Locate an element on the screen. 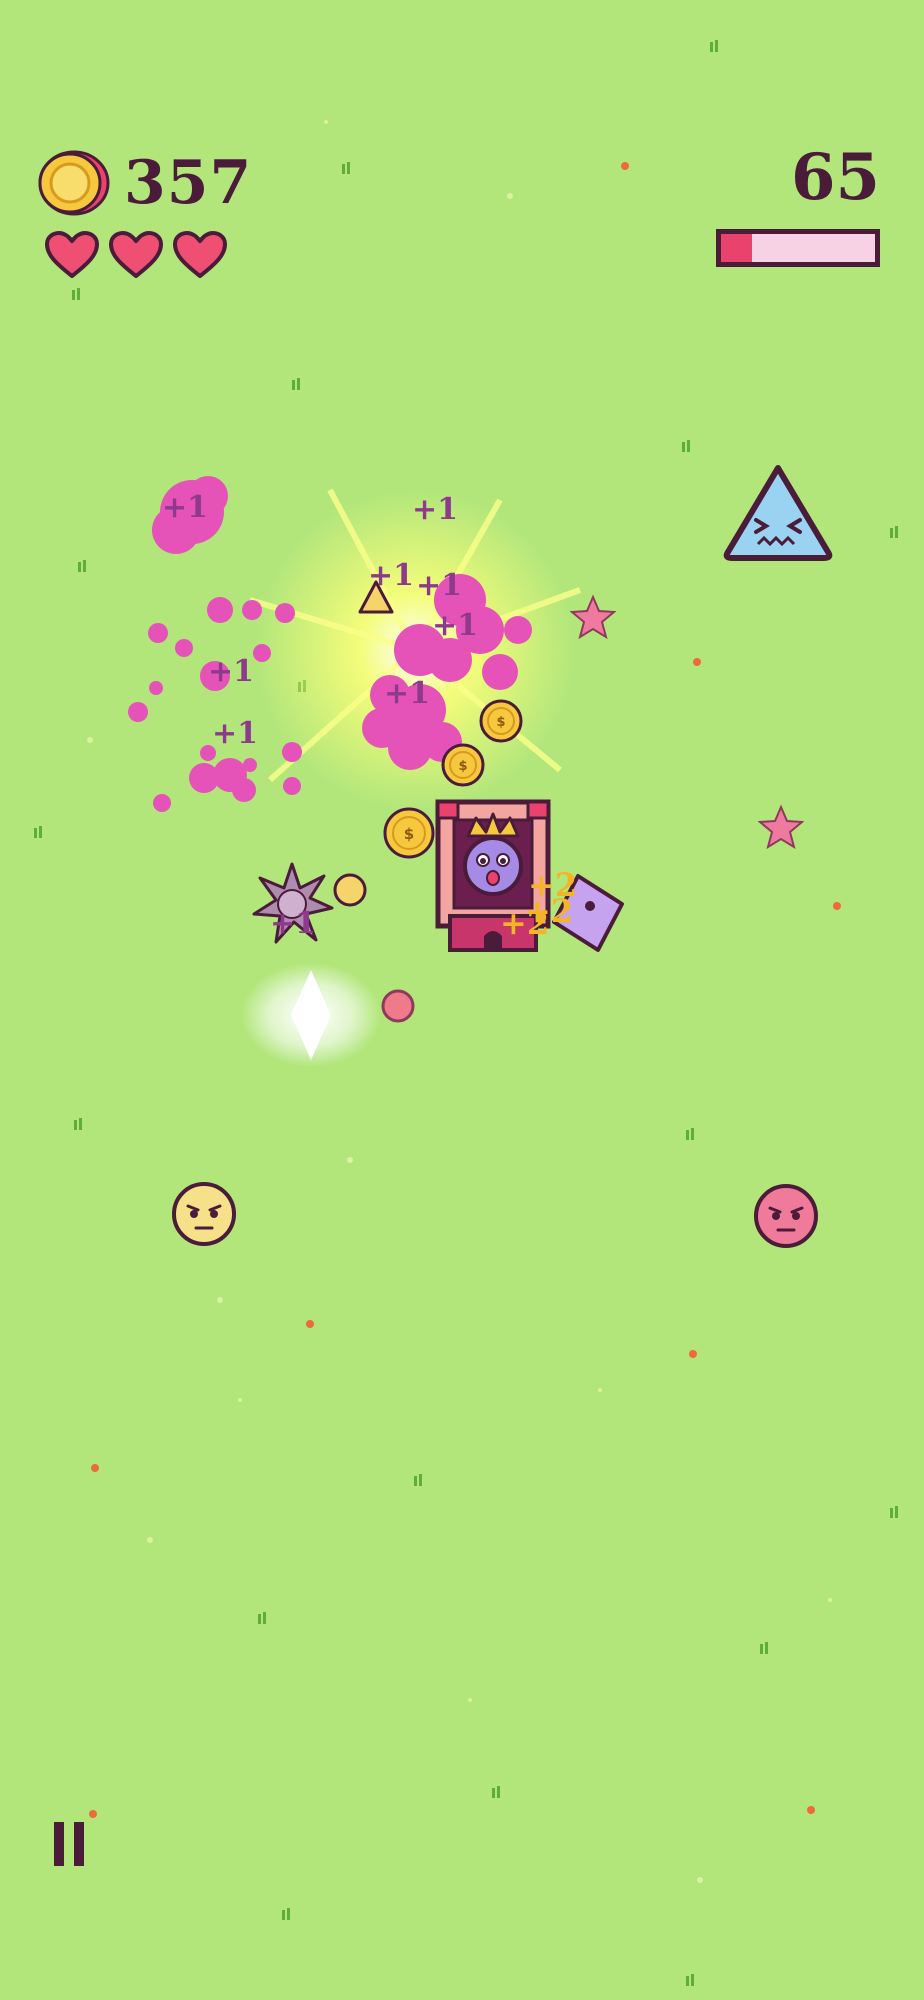 Image resolution: width=924 pixels, height=2000 pixels. gold-coin is located at coordinates (350, 890).